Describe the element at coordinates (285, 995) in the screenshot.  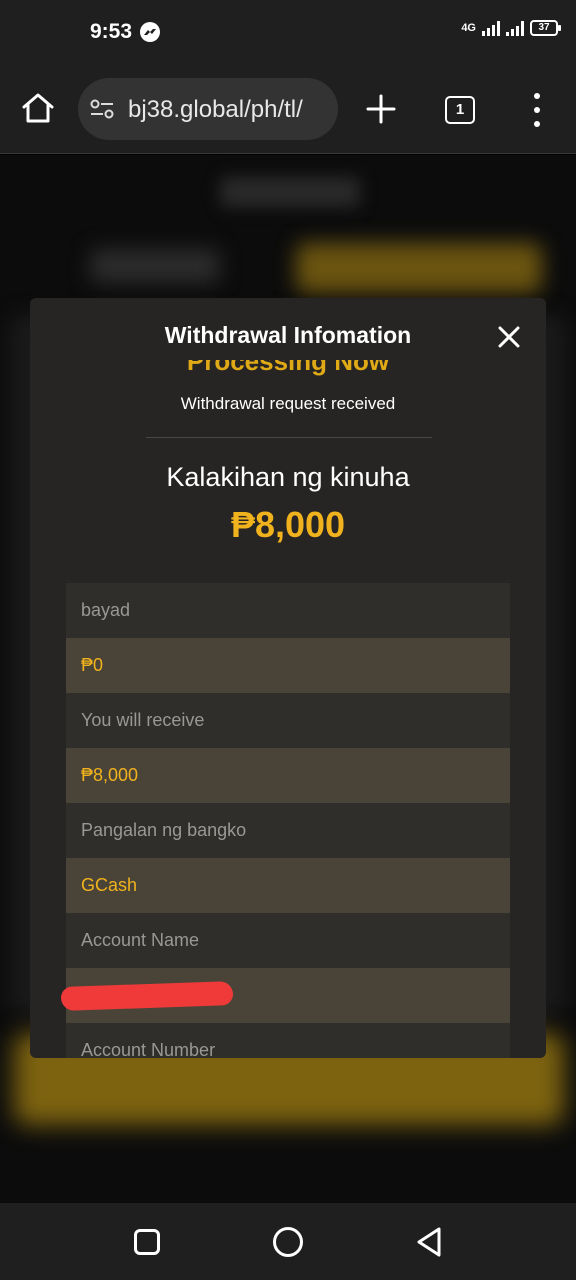
I see `account-name-value` at that location.